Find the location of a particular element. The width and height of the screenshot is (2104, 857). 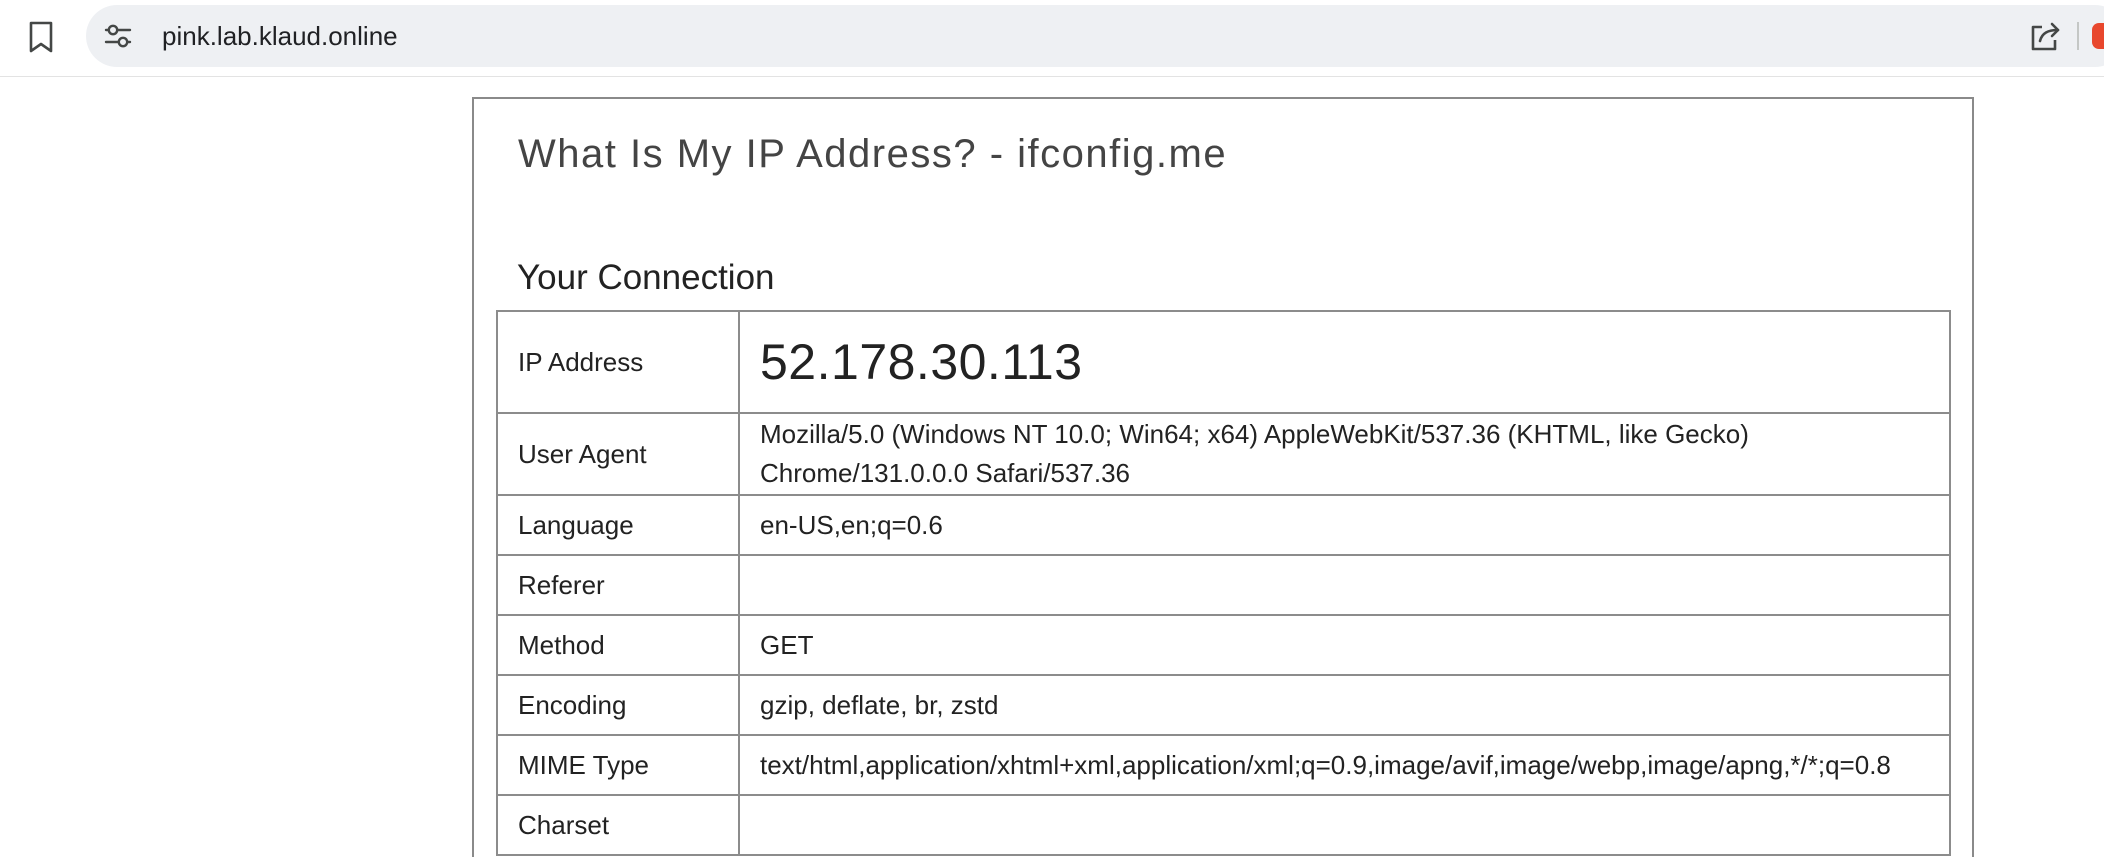

table-row: IP Address 52.178.30.113 is located at coordinates (1223, 362).